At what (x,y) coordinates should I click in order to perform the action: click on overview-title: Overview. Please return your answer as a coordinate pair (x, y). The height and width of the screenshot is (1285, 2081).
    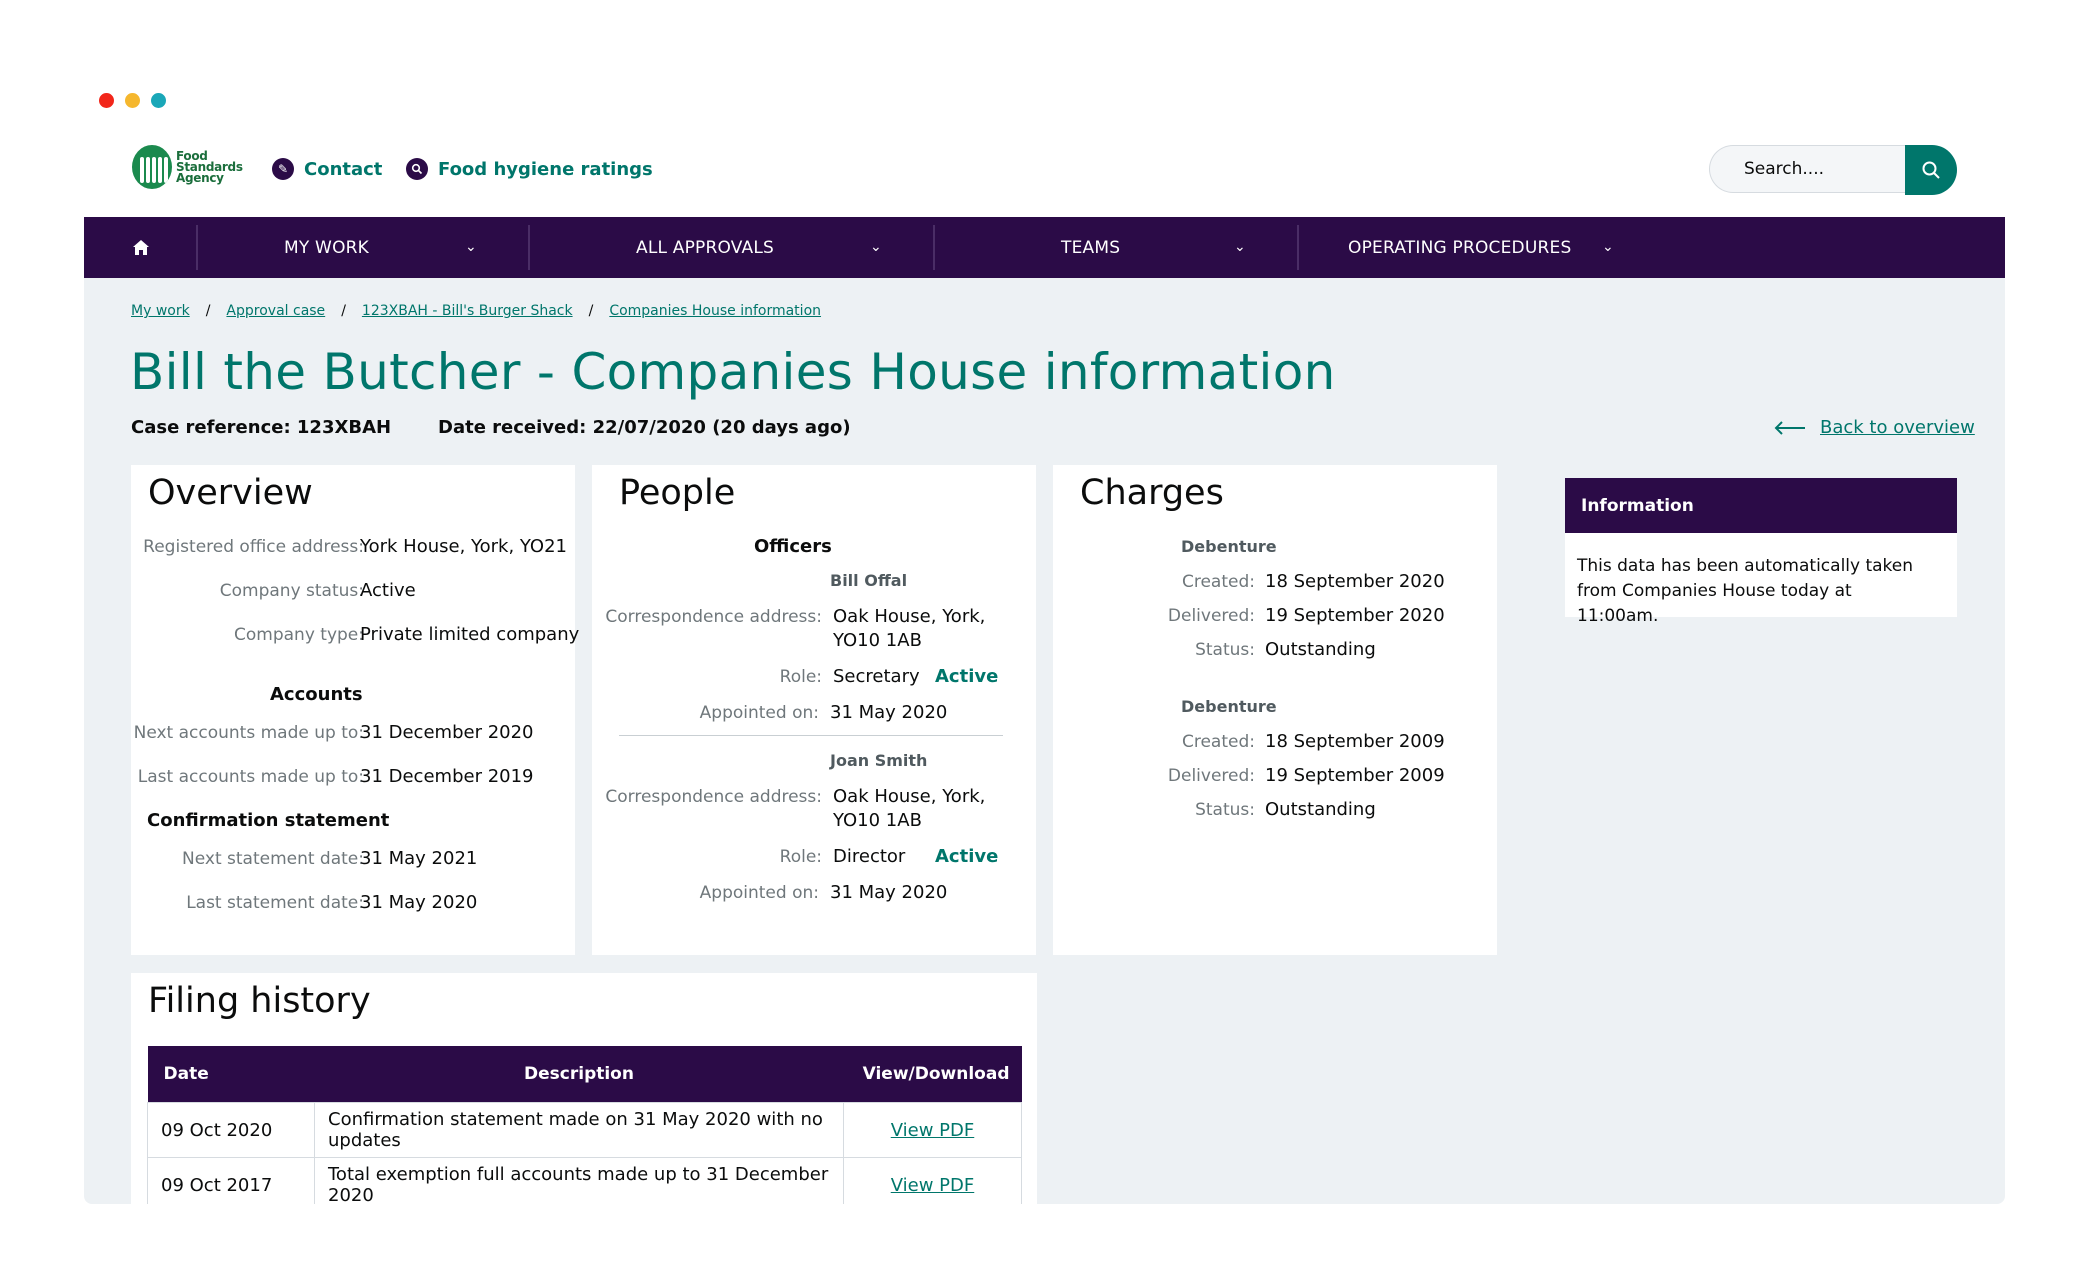
    Looking at the image, I should click on (230, 493).